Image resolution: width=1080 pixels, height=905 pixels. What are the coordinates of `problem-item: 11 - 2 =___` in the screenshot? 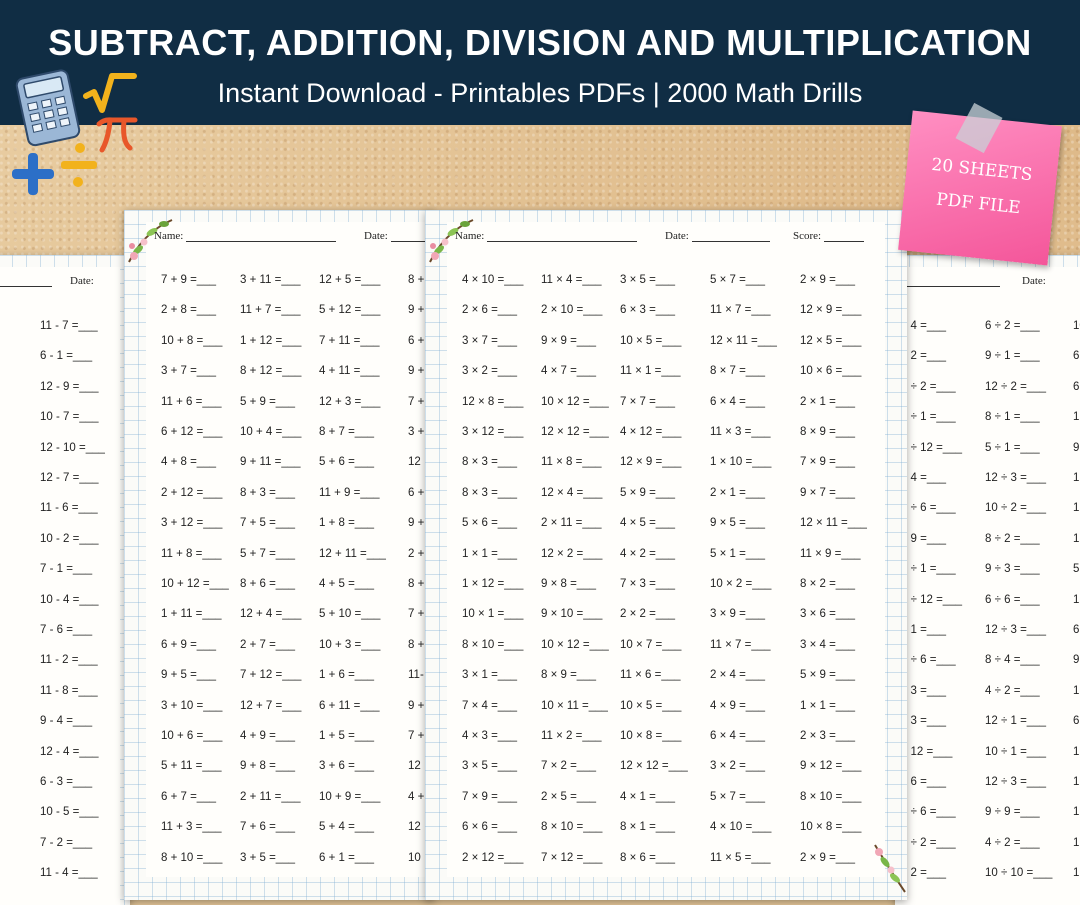 It's located at (69, 660).